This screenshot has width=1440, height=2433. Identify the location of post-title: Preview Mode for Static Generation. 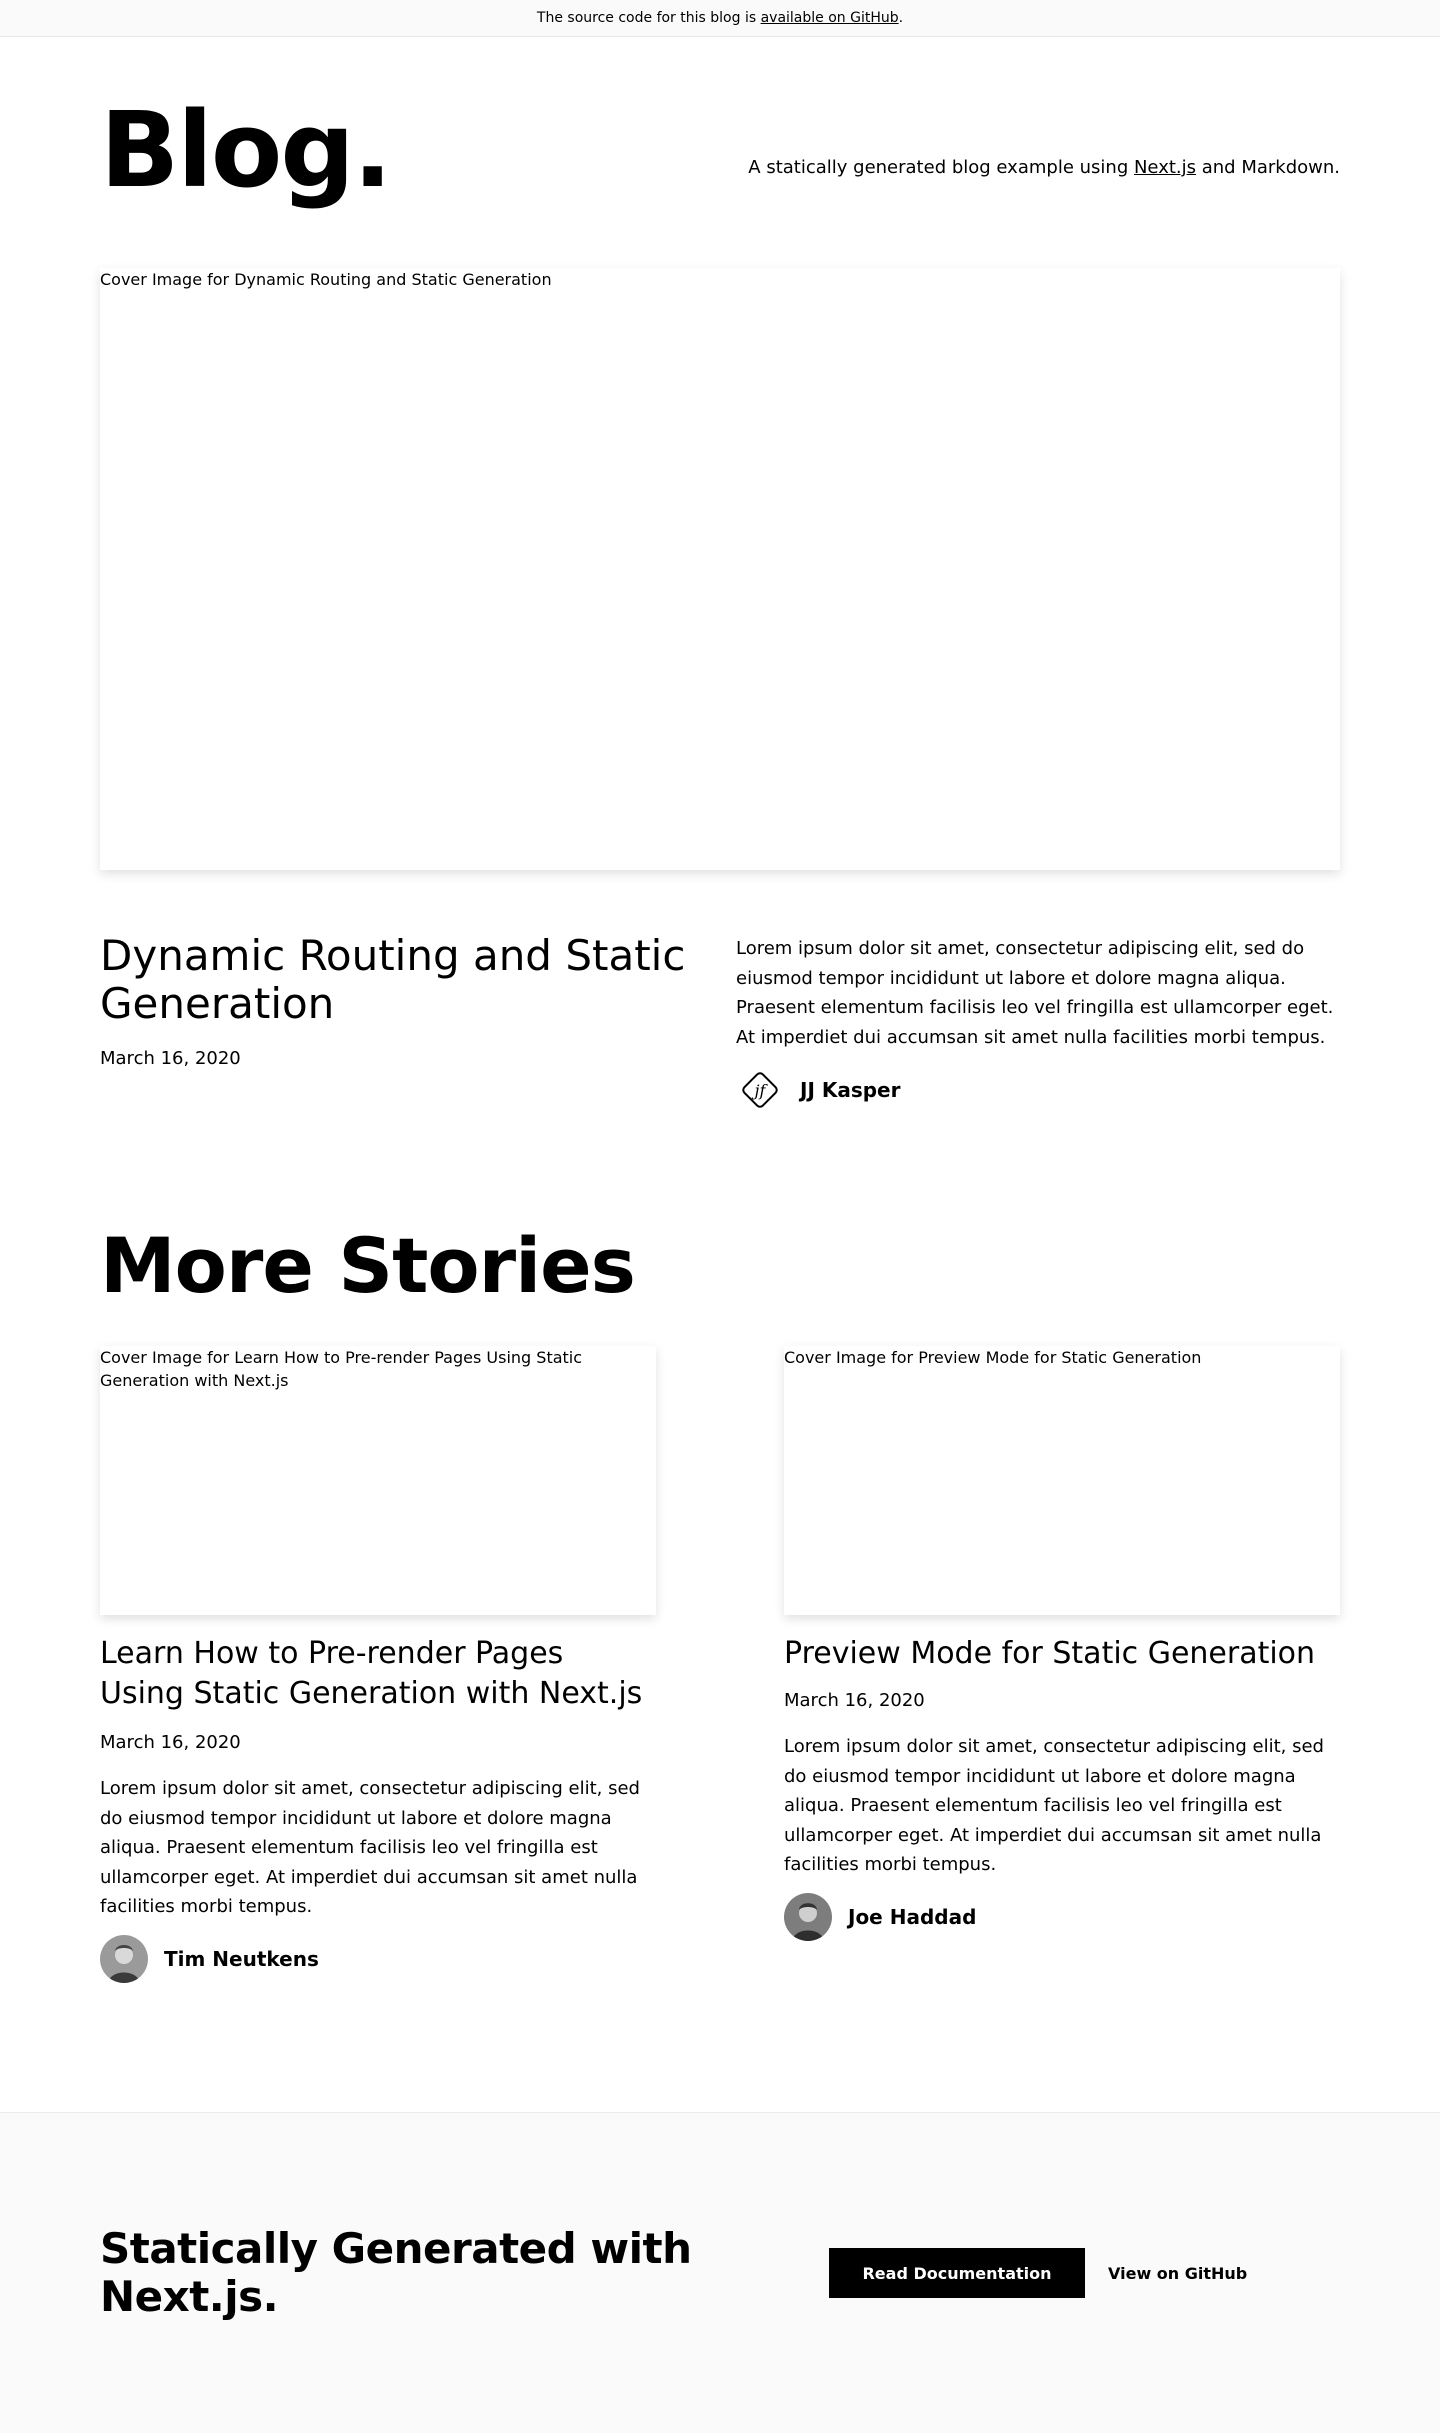
(1062, 1654).